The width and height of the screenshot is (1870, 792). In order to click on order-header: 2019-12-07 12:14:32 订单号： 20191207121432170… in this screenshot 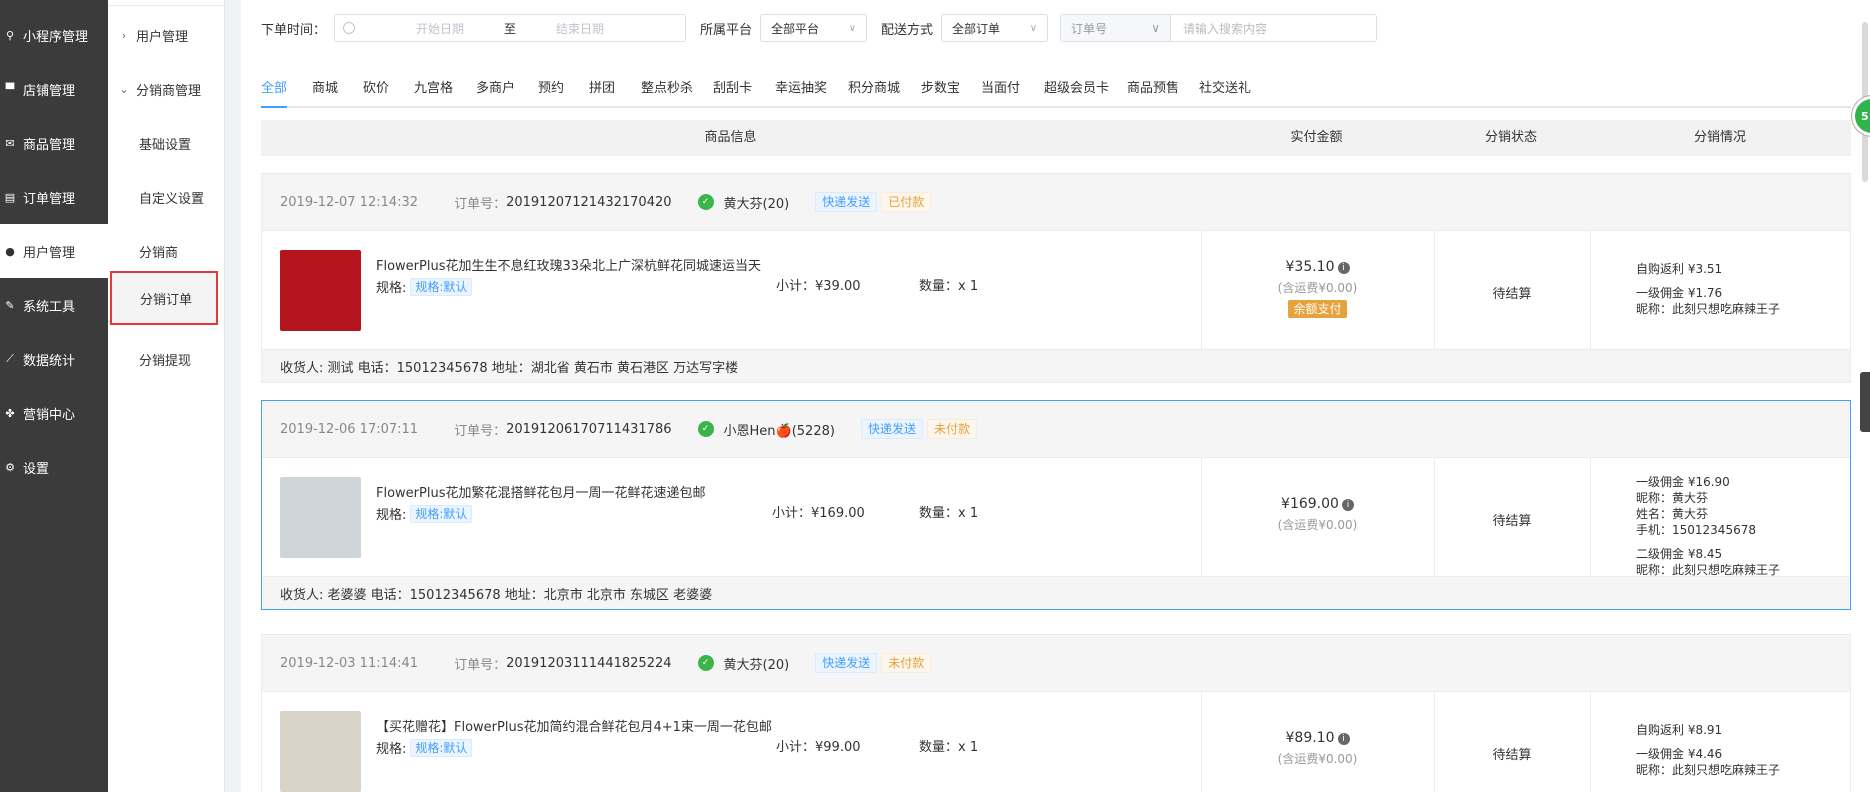, I will do `click(1056, 202)`.